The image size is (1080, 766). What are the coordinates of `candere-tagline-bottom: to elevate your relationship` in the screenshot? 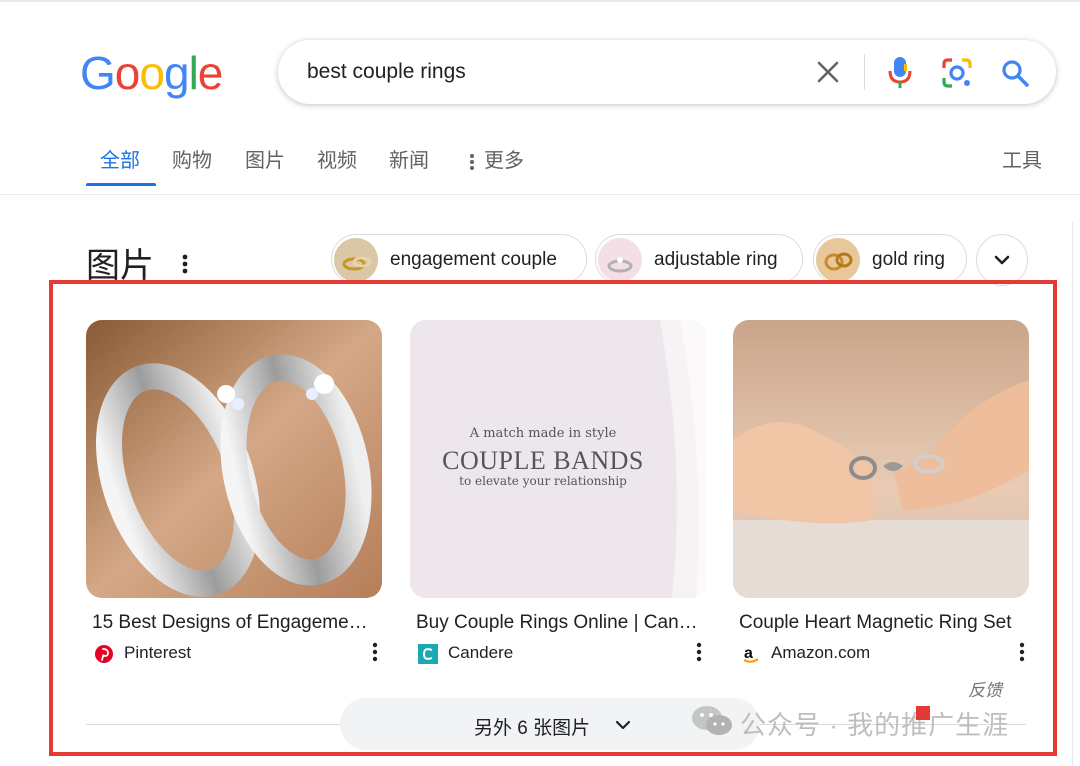 It's located at (543, 481).